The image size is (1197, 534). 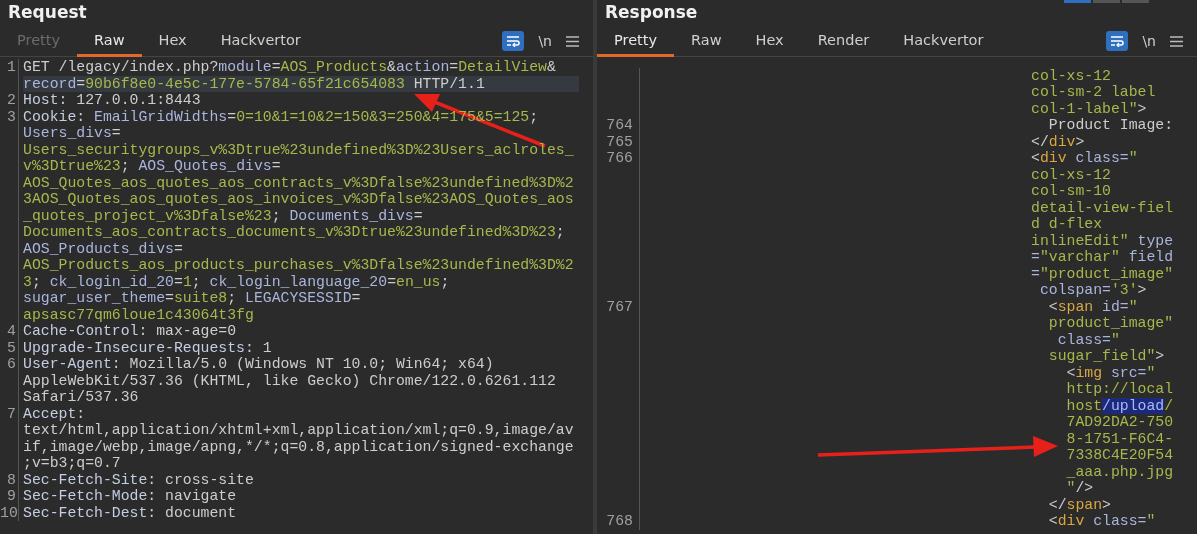 What do you see at coordinates (11, 347) in the screenshot?
I see `line-number: 5` at bounding box center [11, 347].